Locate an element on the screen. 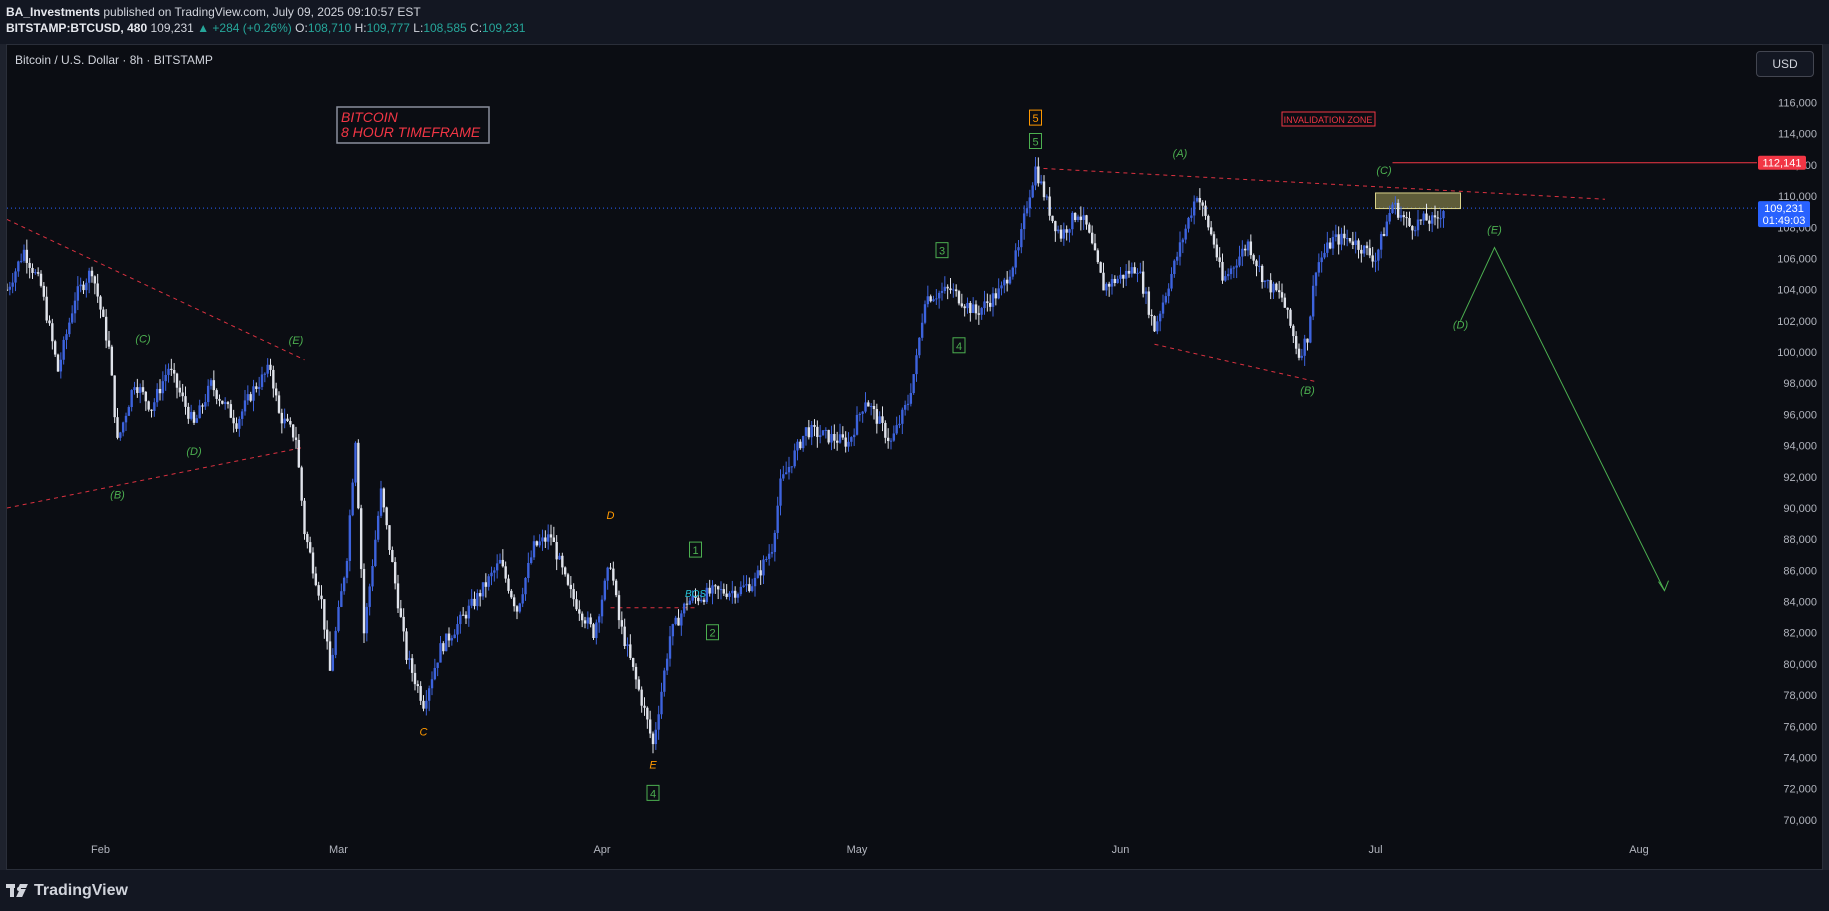 The height and width of the screenshot is (911, 1829). wave-box: 3 is located at coordinates (942, 250).